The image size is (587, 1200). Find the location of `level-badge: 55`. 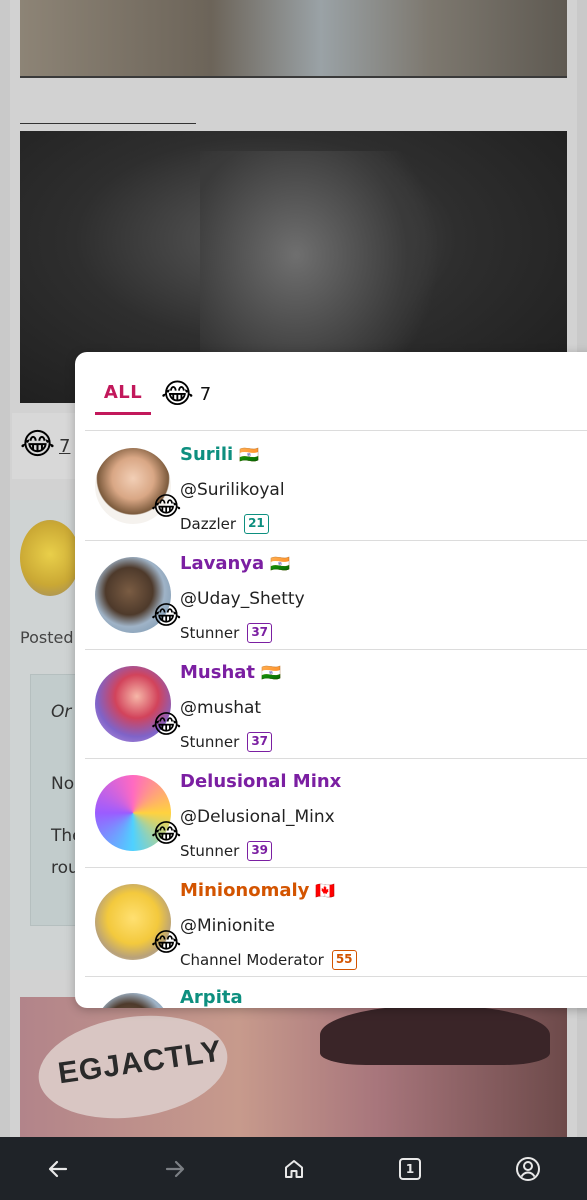

level-badge: 55 is located at coordinates (344, 960).